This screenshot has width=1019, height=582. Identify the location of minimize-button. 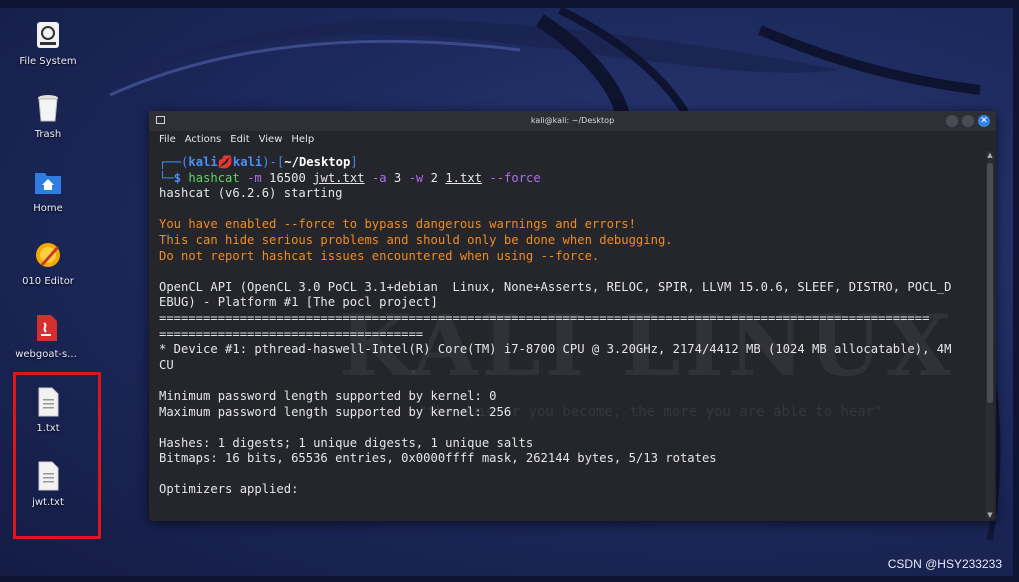
(952, 121).